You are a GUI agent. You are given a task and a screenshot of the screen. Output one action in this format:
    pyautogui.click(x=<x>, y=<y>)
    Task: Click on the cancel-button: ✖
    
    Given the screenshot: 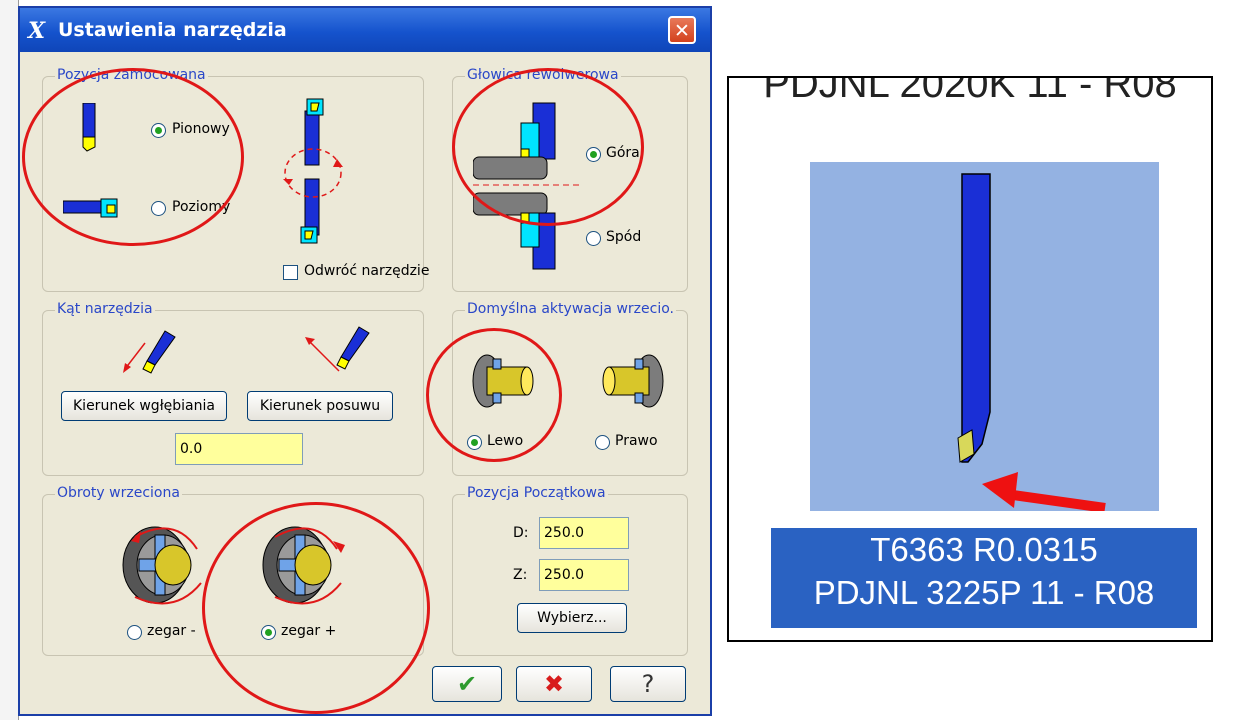 What is the action you would take?
    pyautogui.click(x=554, y=684)
    